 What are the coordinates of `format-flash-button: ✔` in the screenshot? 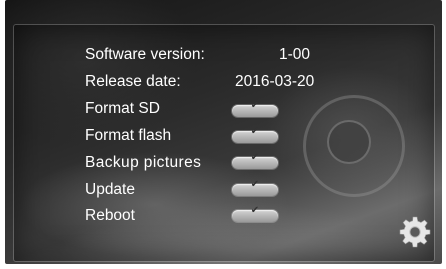 It's located at (255, 134).